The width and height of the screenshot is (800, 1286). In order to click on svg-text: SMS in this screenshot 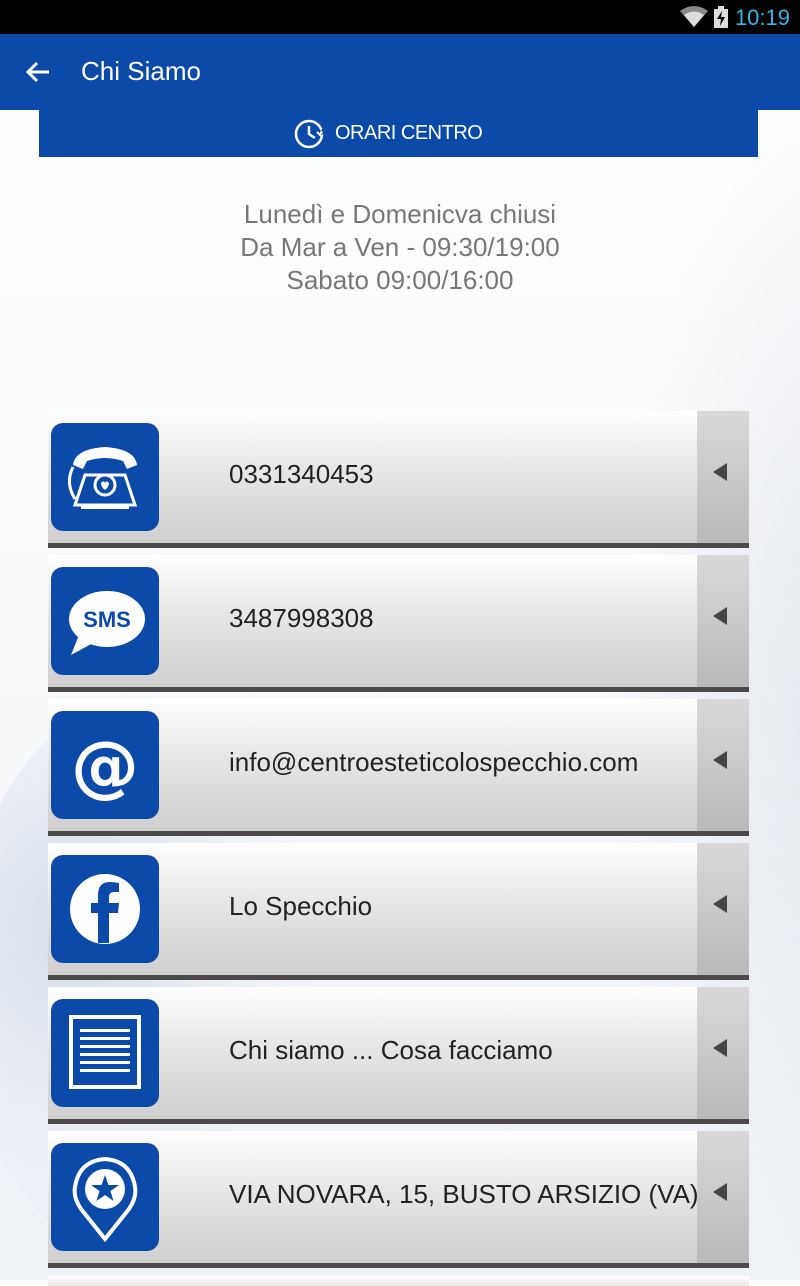, I will do `click(107, 619)`.